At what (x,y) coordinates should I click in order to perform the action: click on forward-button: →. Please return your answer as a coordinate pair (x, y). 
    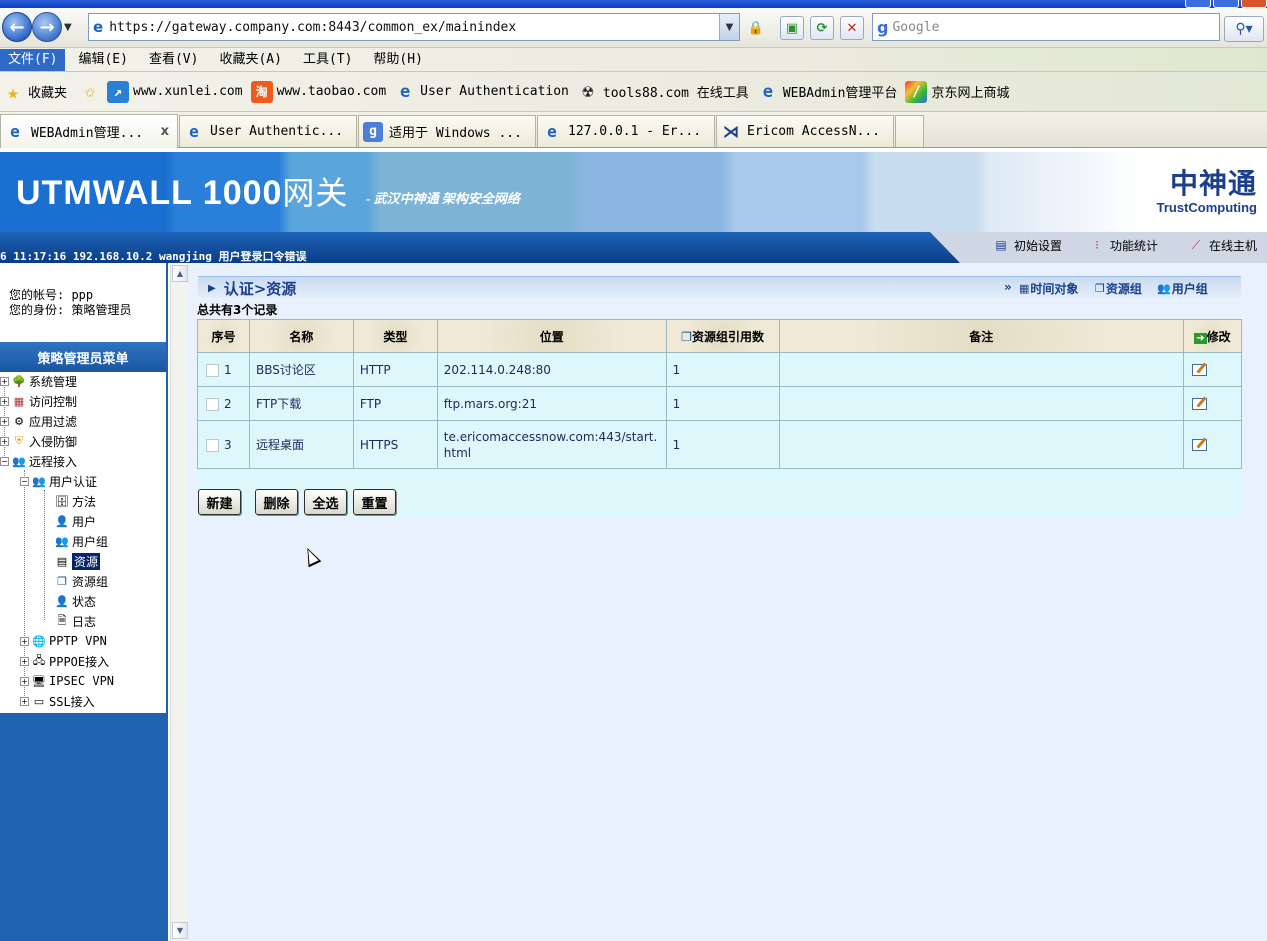
    Looking at the image, I should click on (47, 27).